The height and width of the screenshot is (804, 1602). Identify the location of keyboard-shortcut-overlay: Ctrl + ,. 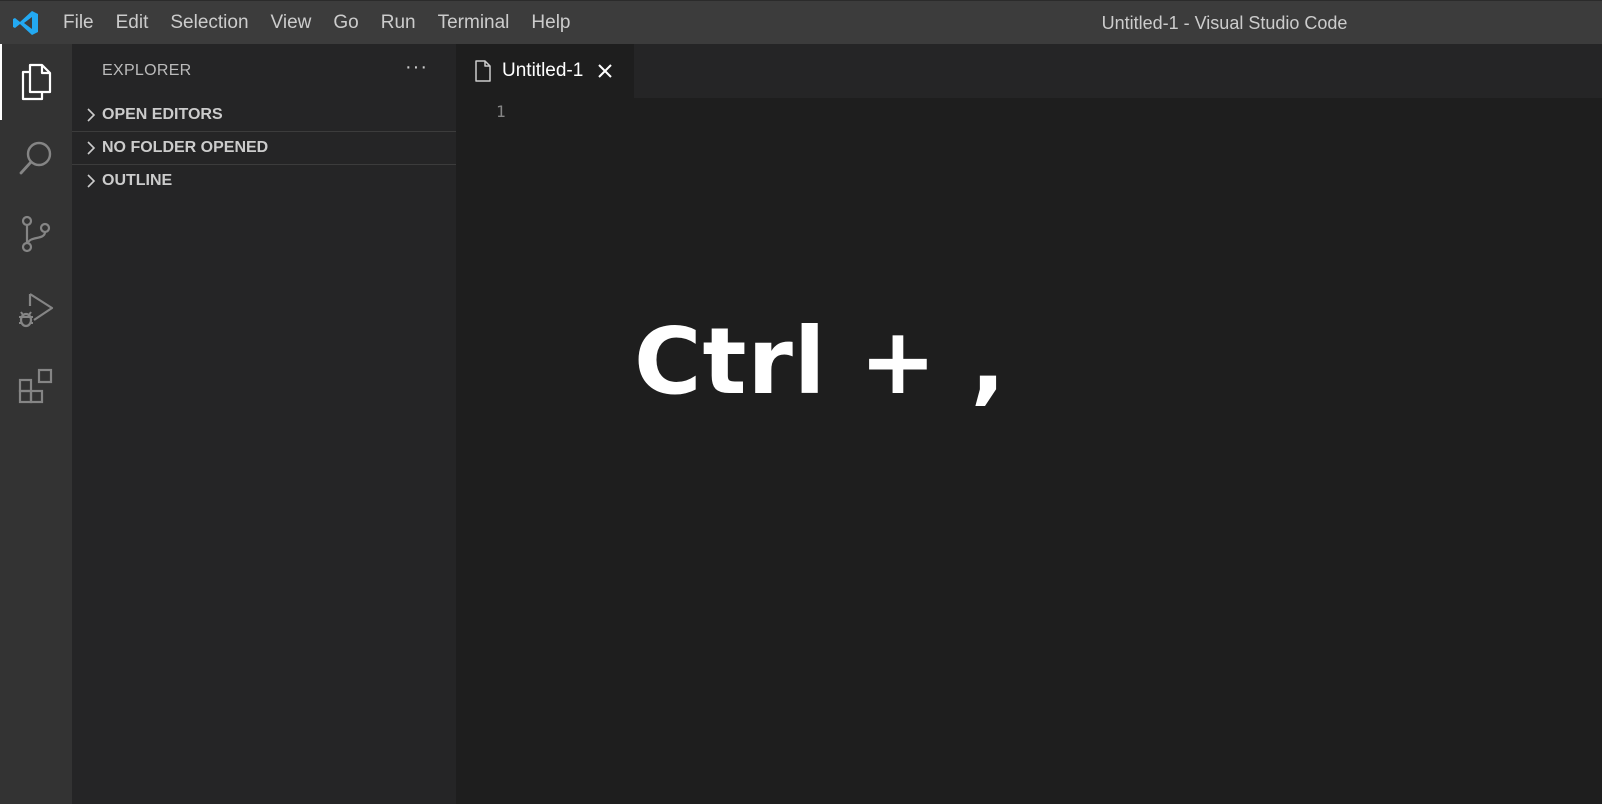
(820, 361).